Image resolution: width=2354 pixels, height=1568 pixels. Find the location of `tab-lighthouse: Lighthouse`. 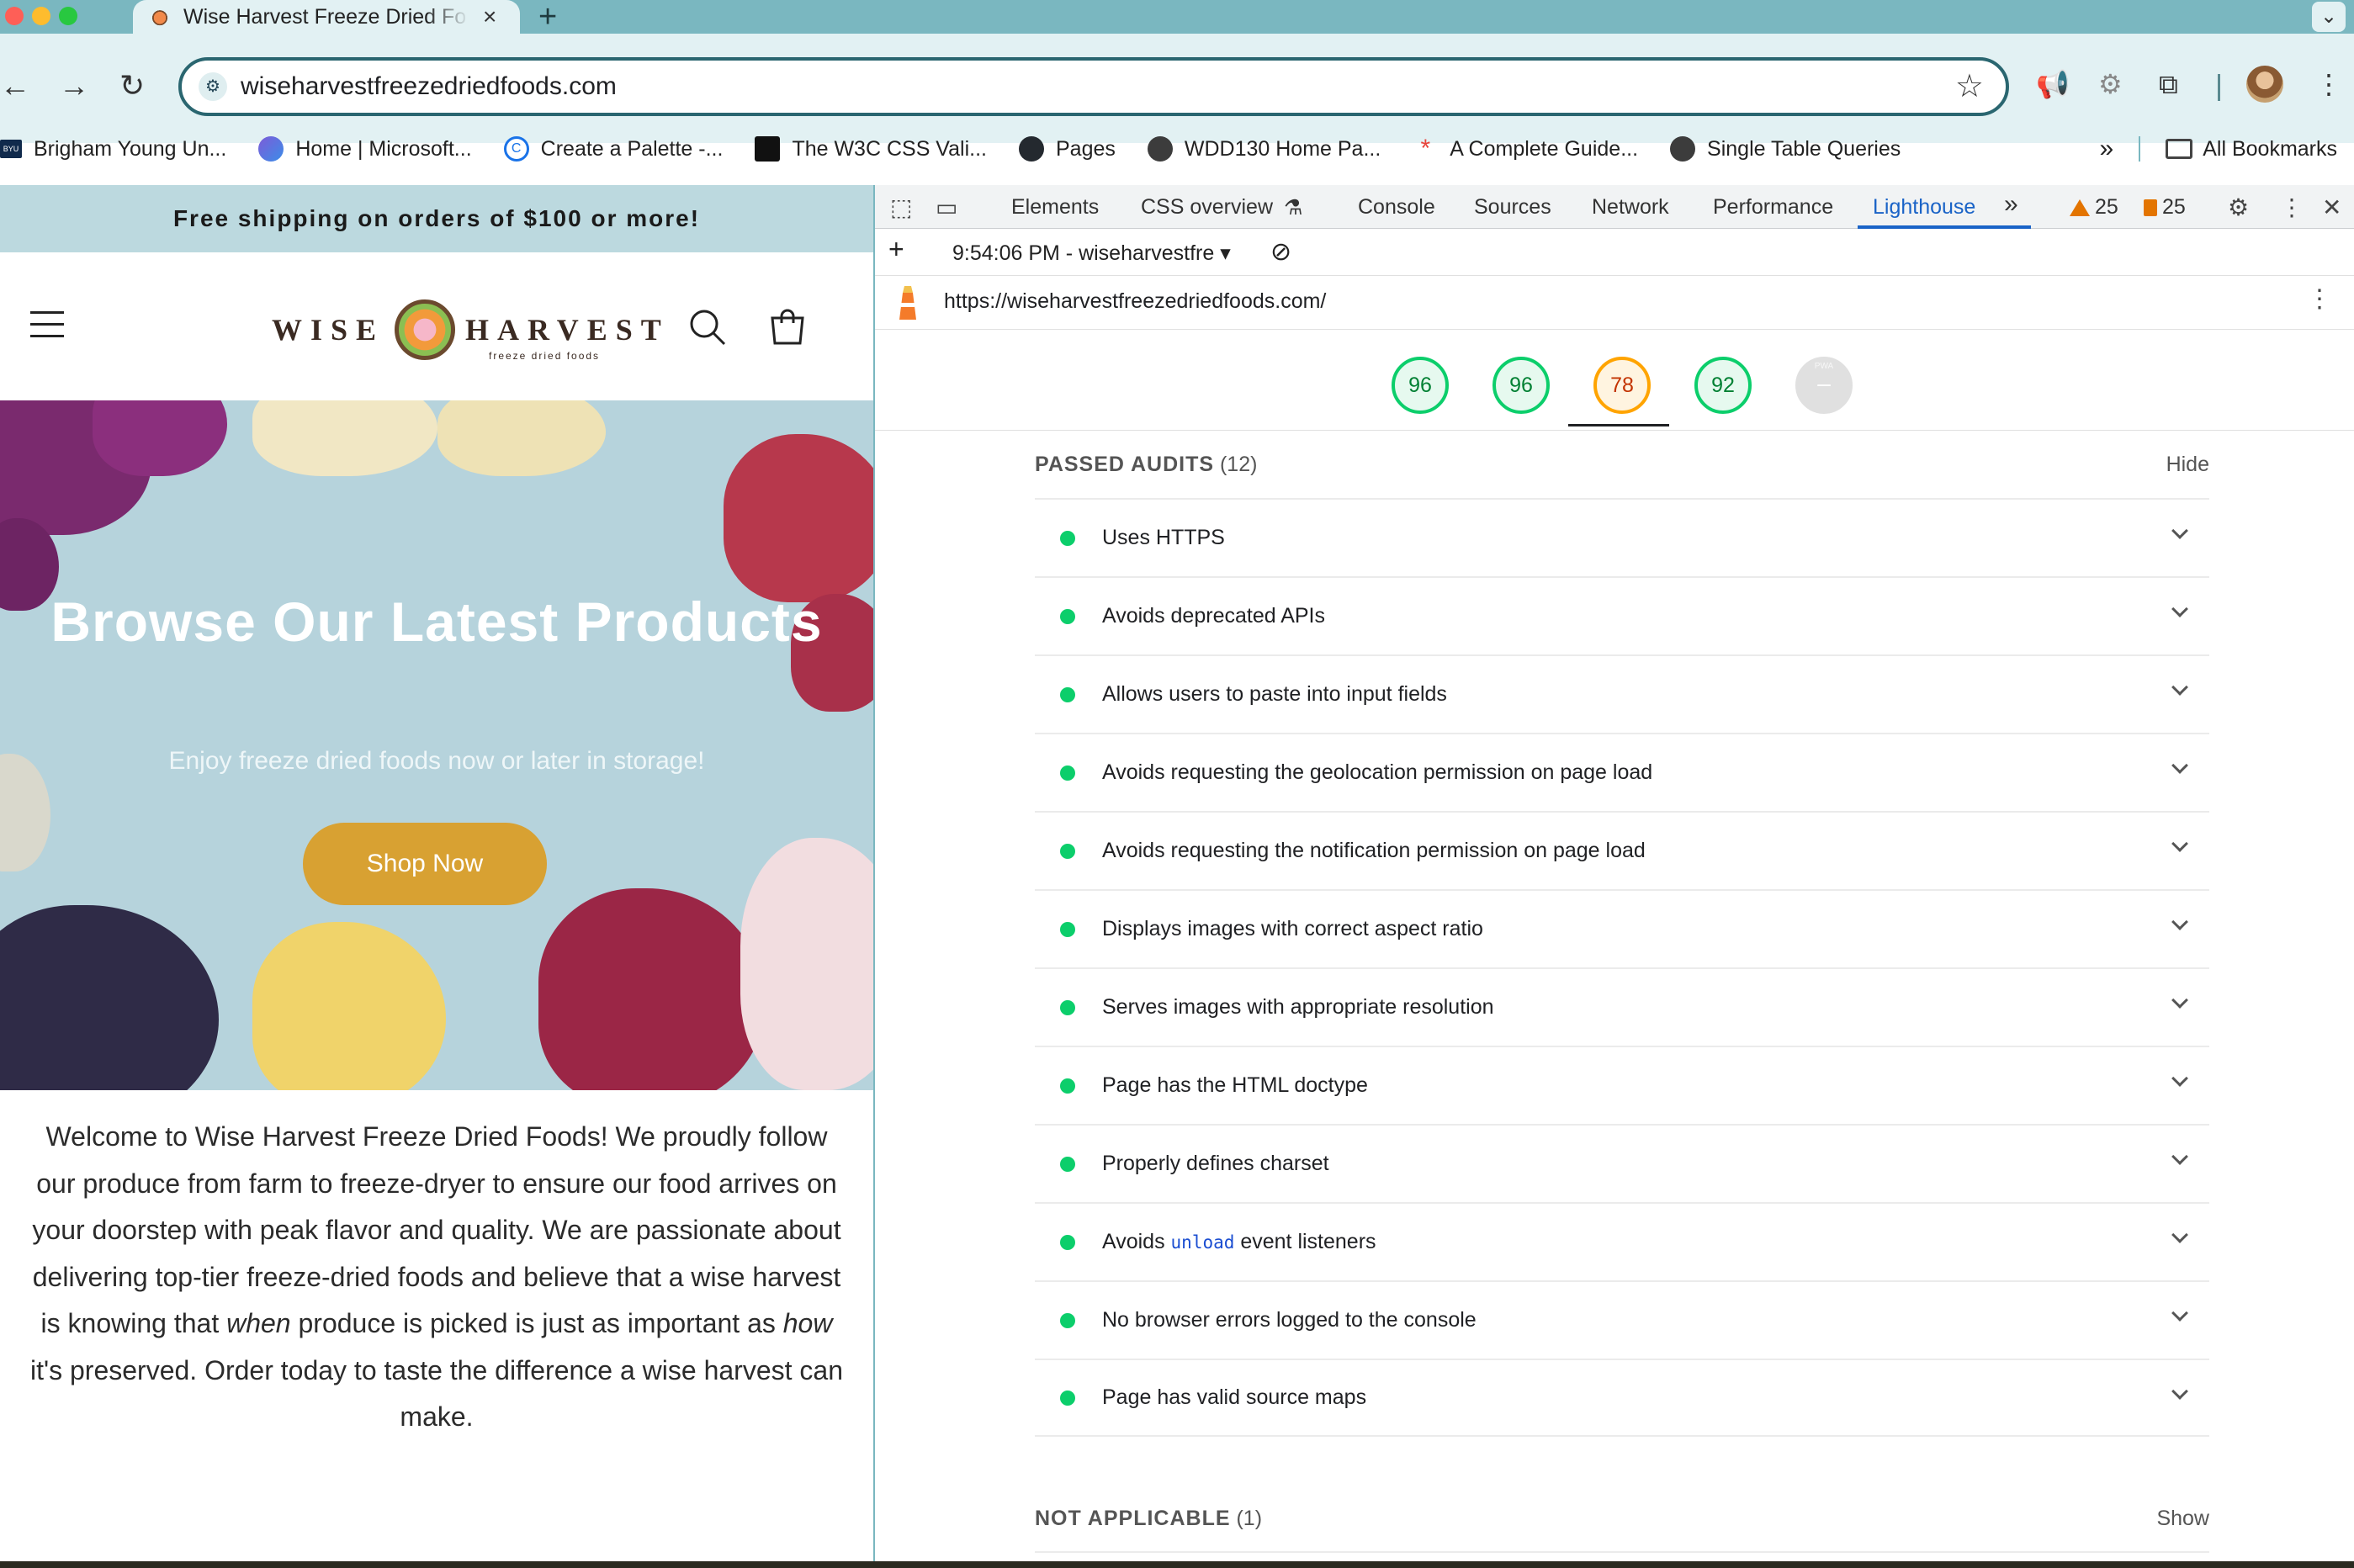

tab-lighthouse: Lighthouse is located at coordinates (1924, 207).